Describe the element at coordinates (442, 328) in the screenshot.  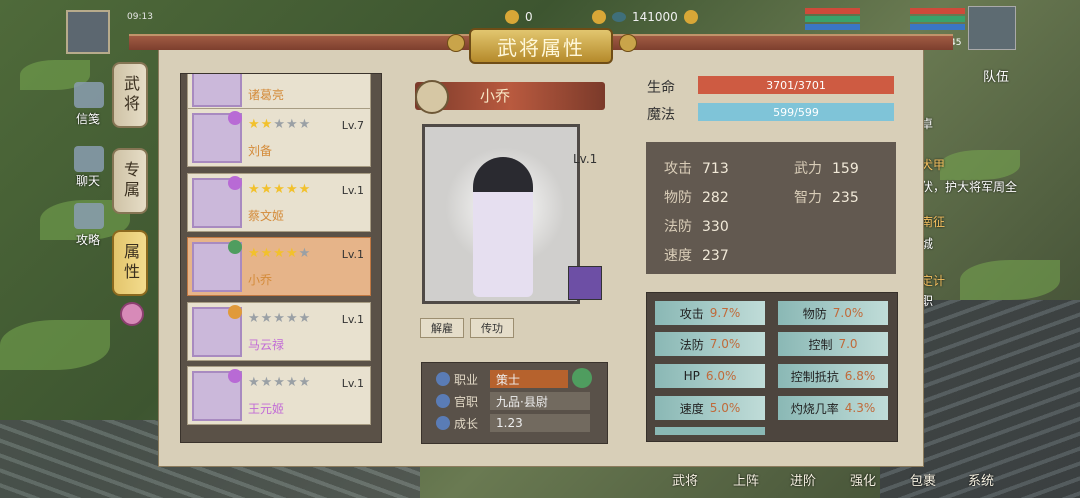
I see `dismiss-button: 解雇` at that location.